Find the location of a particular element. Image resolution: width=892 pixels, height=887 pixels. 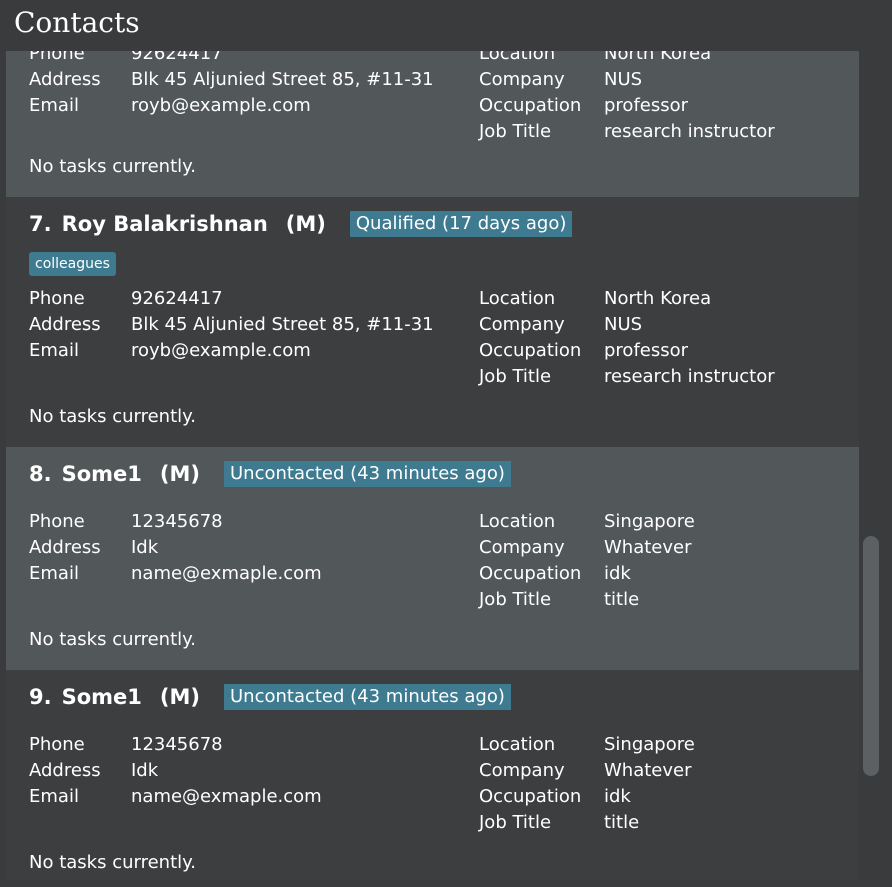

location-value: North Korea is located at coordinates (658, 298).